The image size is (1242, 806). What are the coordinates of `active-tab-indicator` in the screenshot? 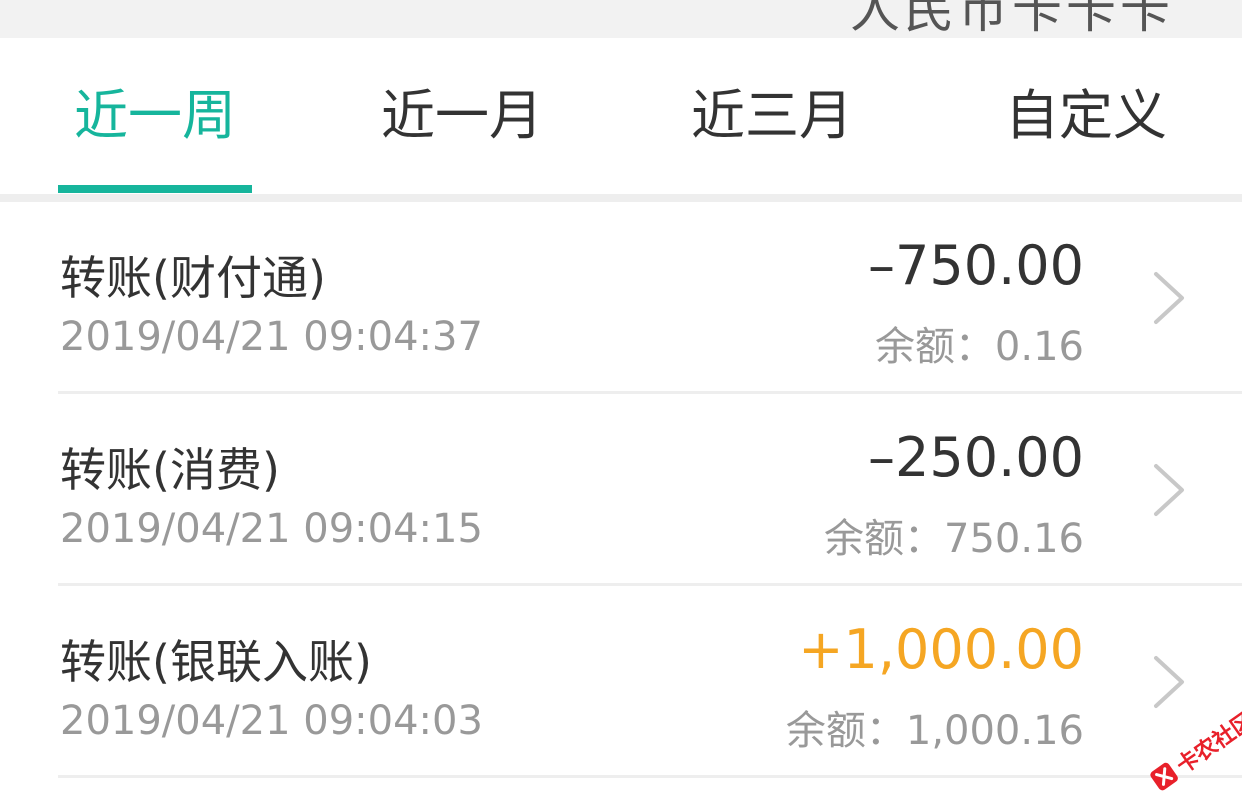 It's located at (155, 189).